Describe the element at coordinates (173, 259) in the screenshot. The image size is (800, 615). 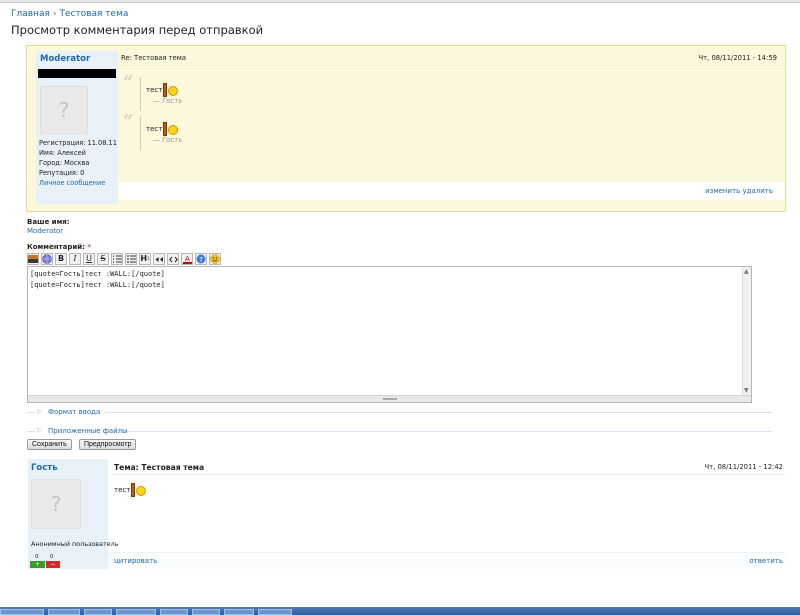
I see `code-icon` at that location.